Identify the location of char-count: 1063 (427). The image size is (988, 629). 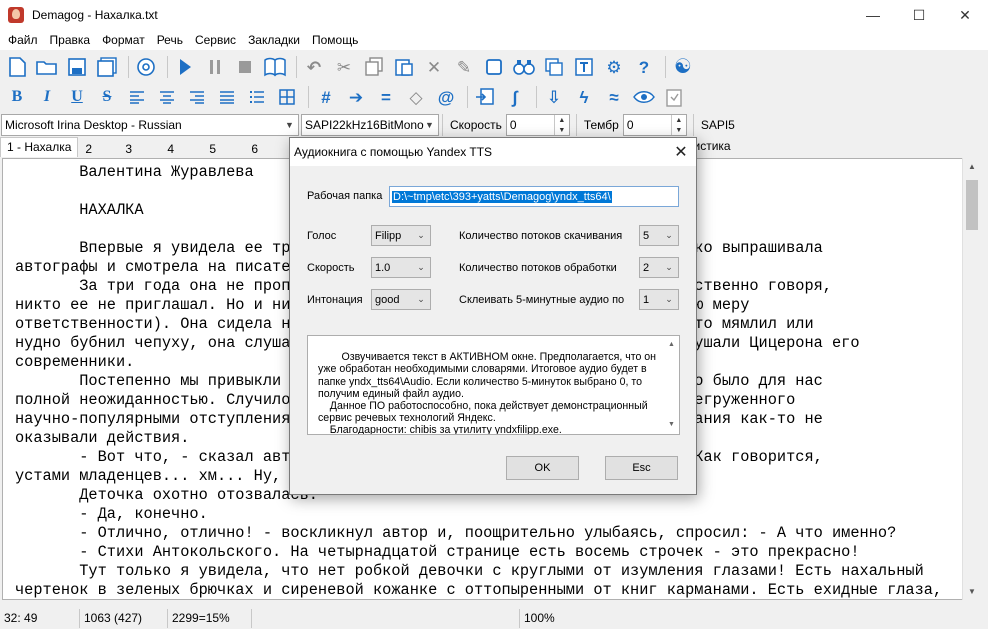
(124, 618).